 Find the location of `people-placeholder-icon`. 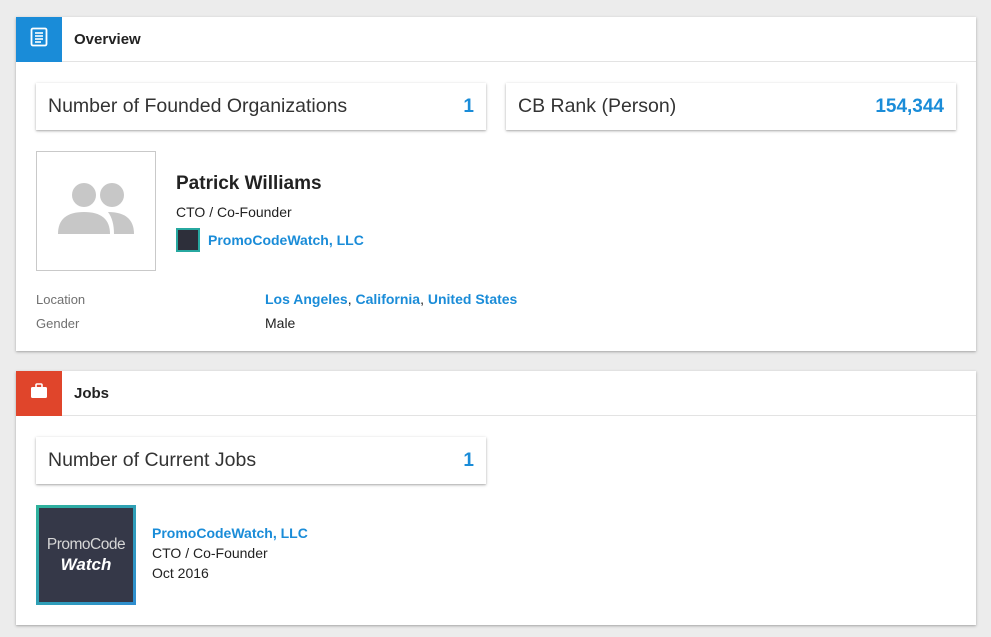

people-placeholder-icon is located at coordinates (96, 211).